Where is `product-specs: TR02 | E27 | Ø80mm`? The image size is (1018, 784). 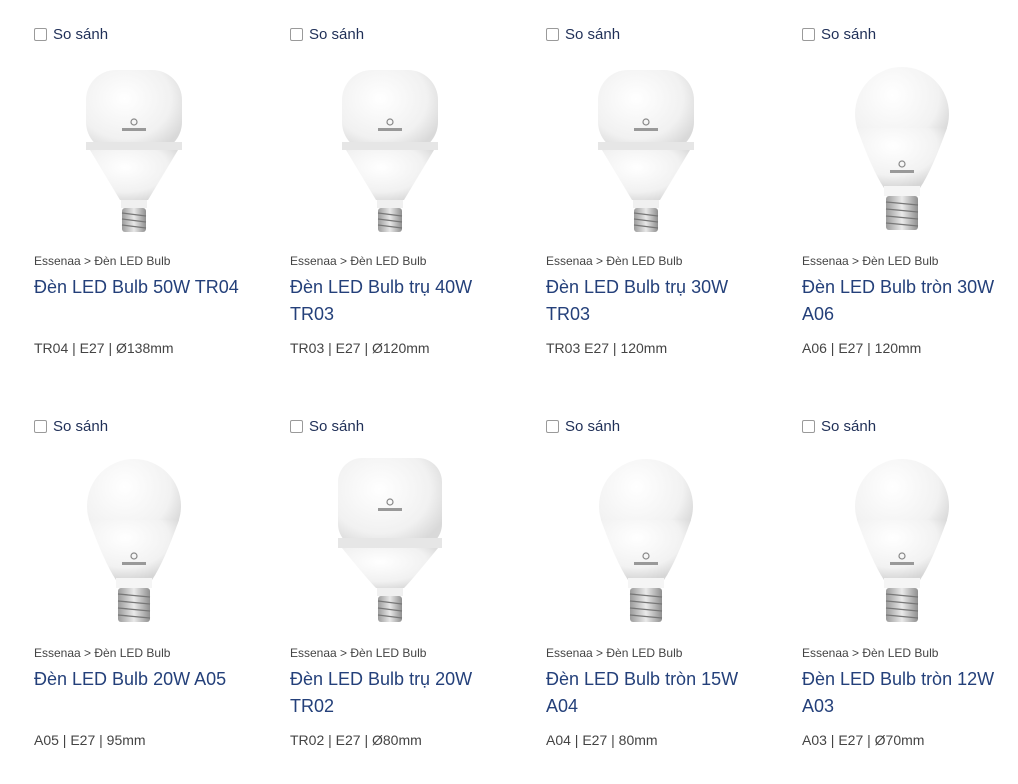
product-specs: TR02 | E27 | Ø80mm is located at coordinates (356, 740).